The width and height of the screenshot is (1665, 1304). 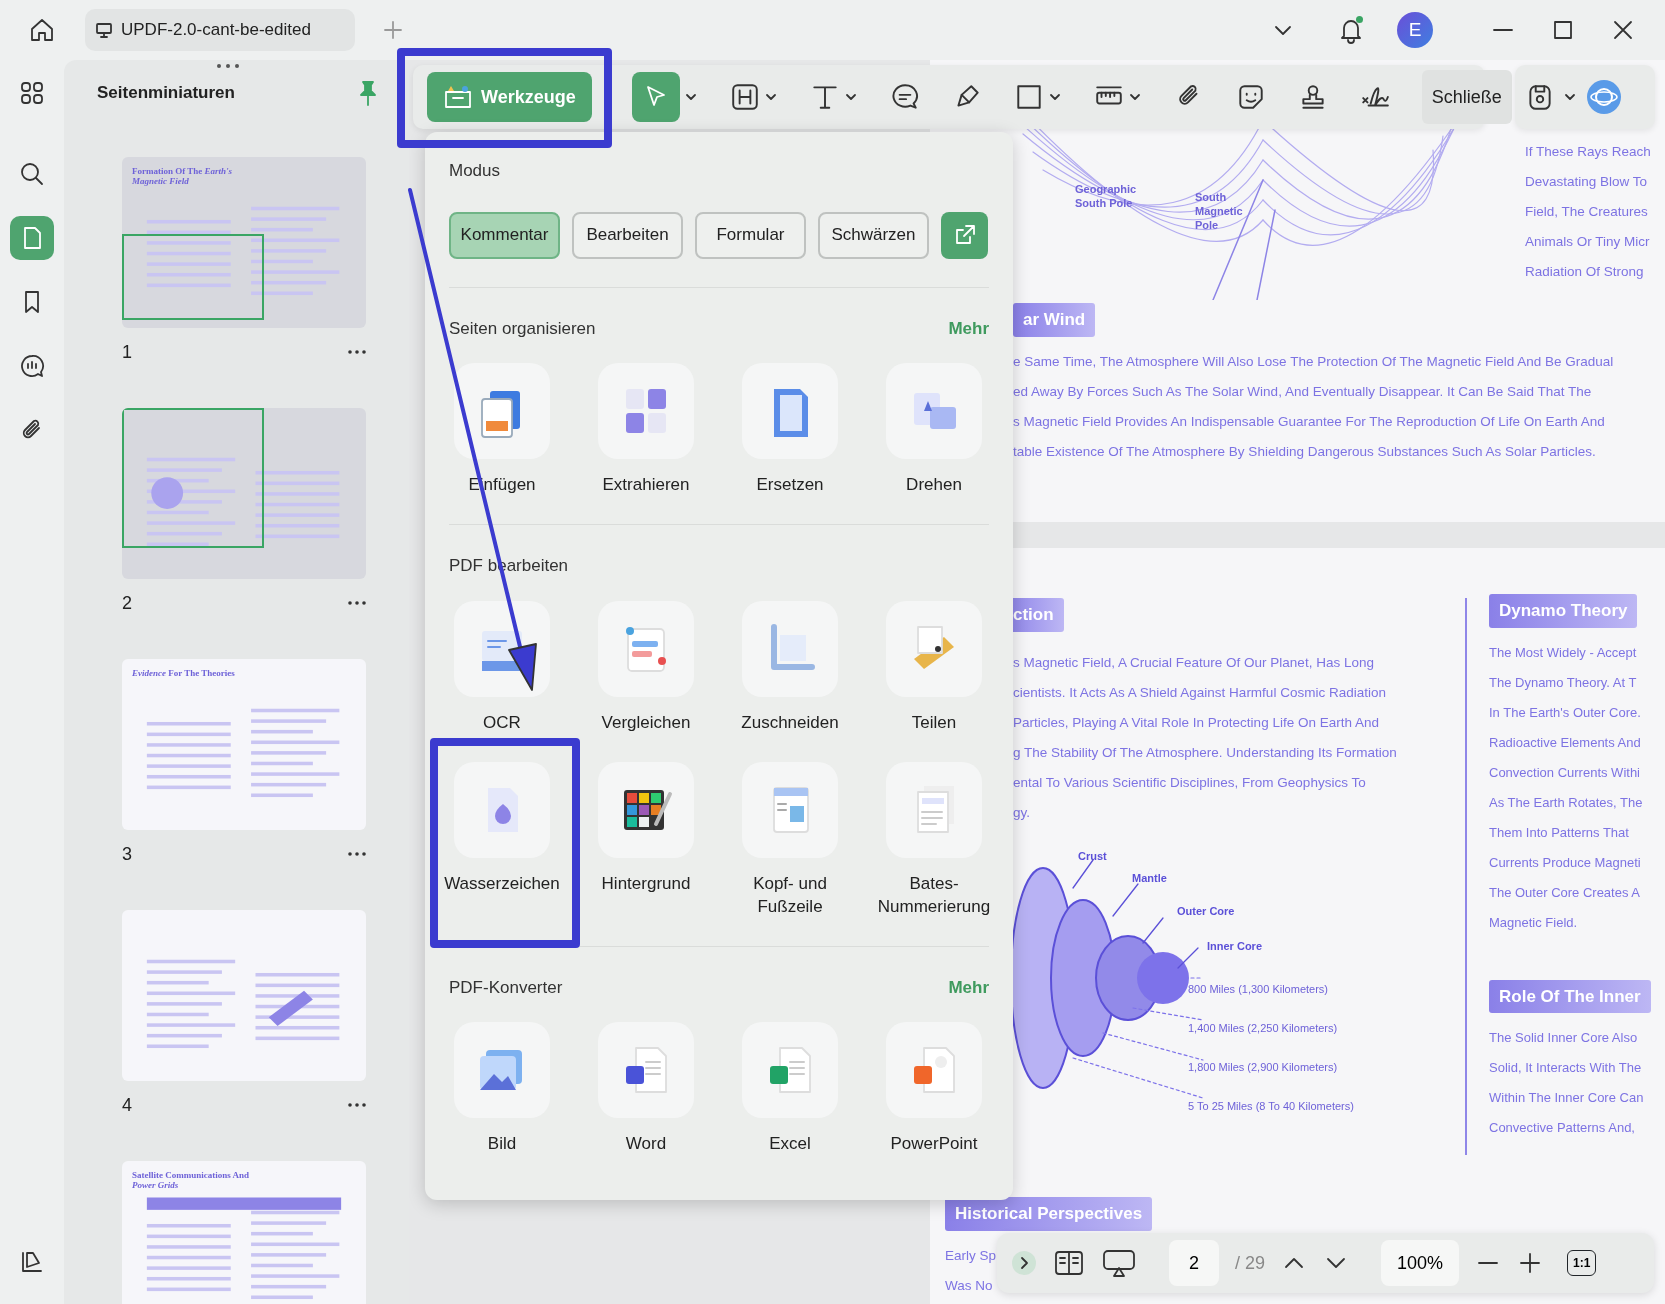 What do you see at coordinates (1194, 1263) in the screenshot?
I see `page-number-field: 2` at bounding box center [1194, 1263].